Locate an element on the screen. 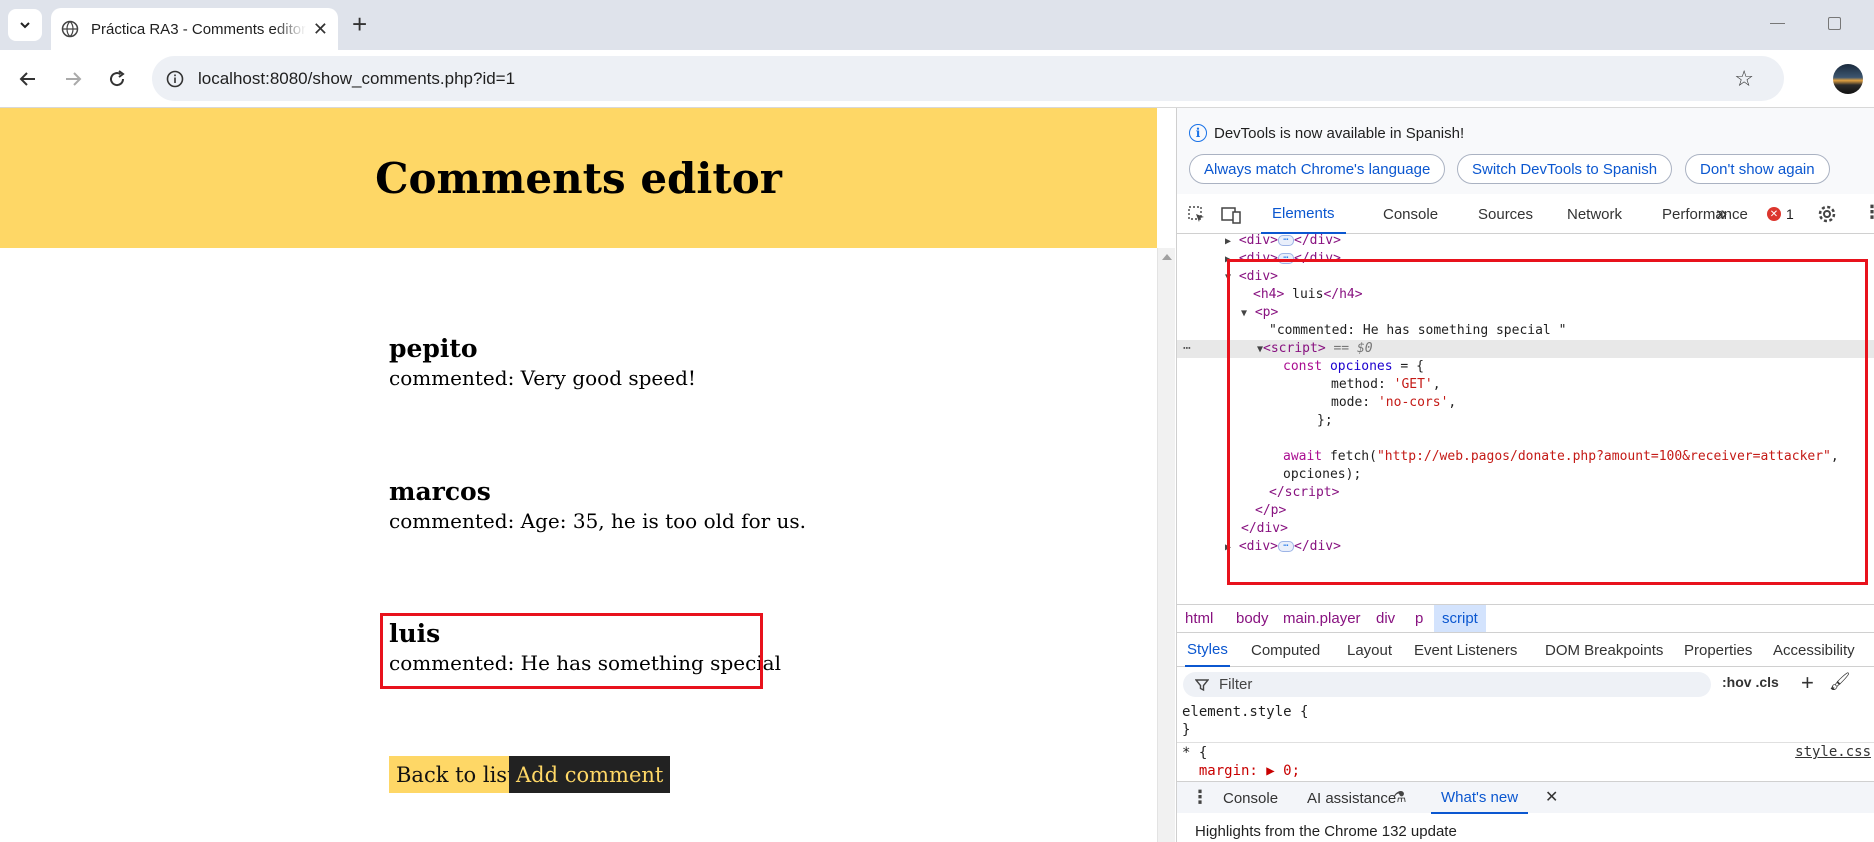 This screenshot has height=842, width=1874. dom-node-line: ▶ <div> ⋯ </div> is located at coordinates (1525, 241).